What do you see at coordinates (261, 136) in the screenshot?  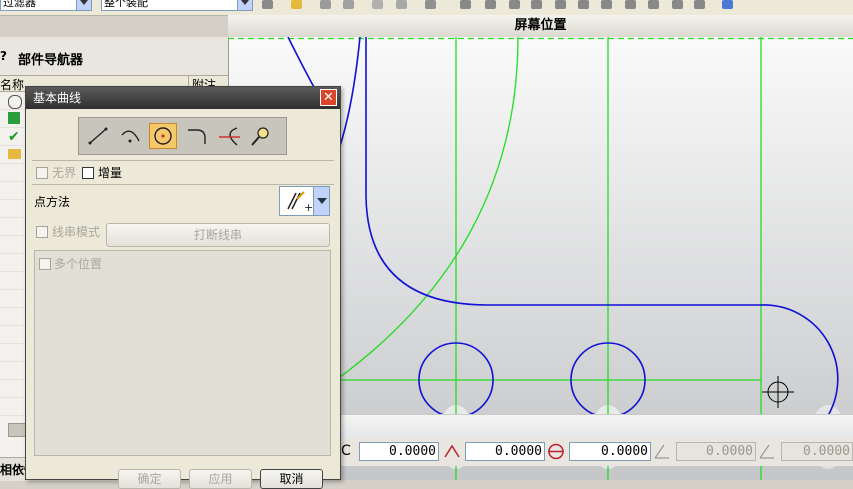 I see `edit-curve-params-icon` at bounding box center [261, 136].